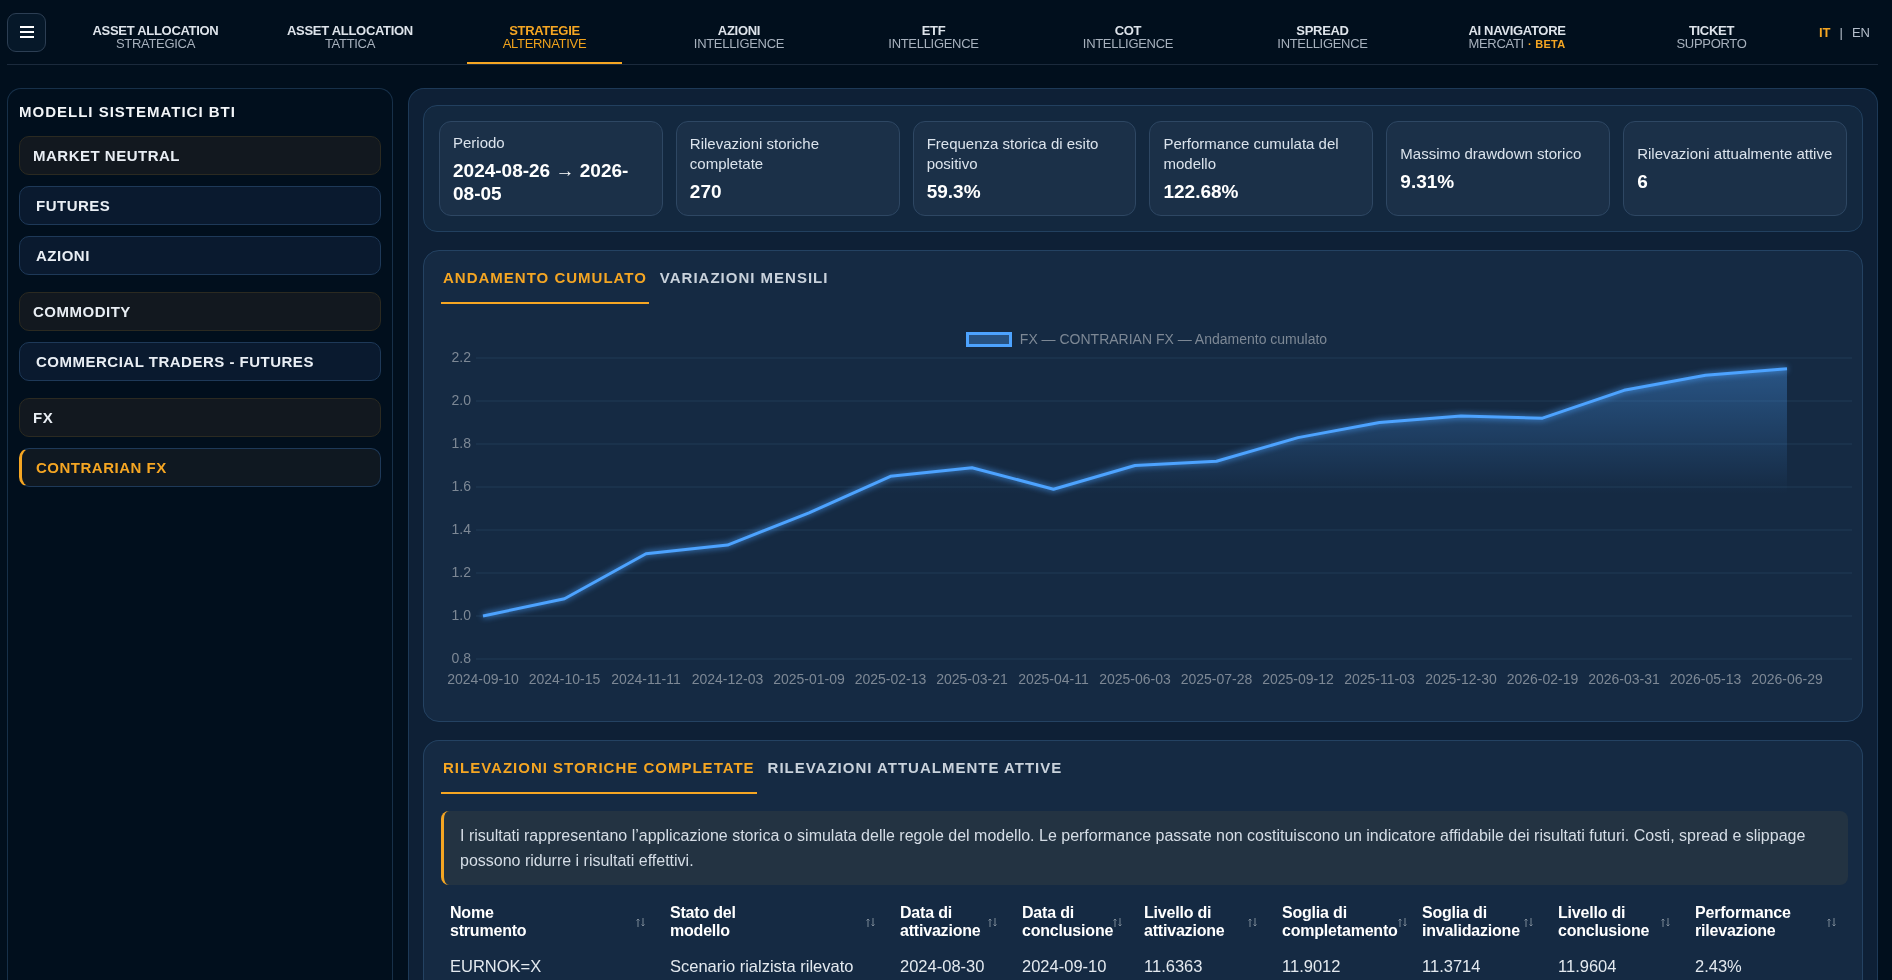 The width and height of the screenshot is (1892, 980). I want to click on x-axis-label: 2025-12-30, so click(1461, 678).